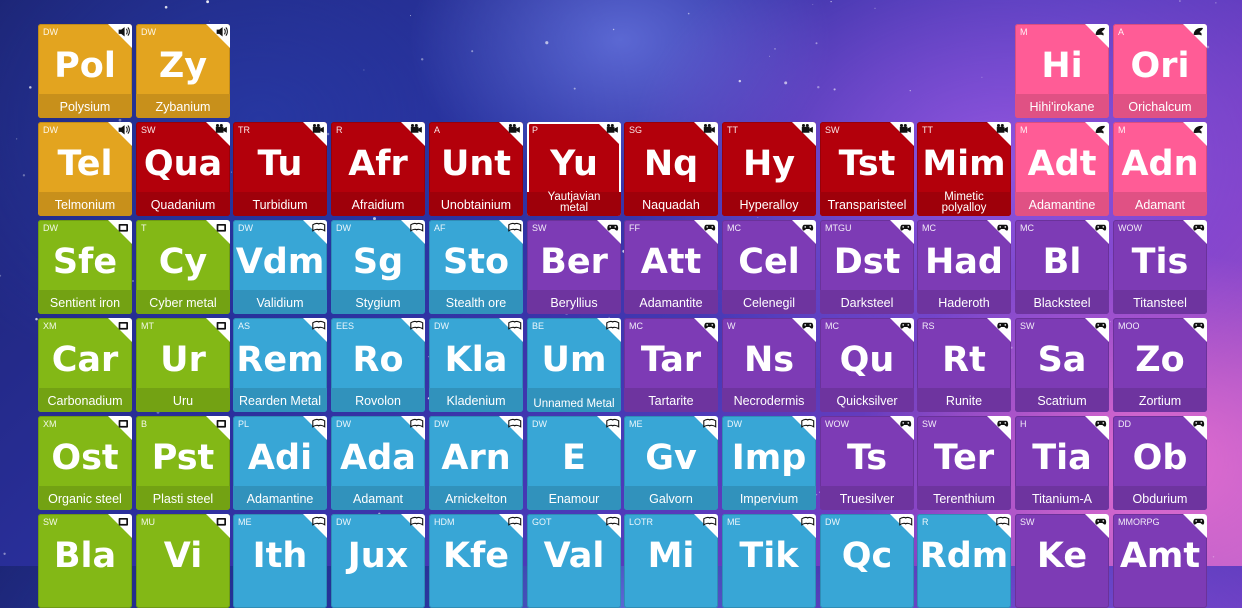 The height and width of the screenshot is (608, 1242). Describe the element at coordinates (244, 326) in the screenshot. I see `category-code: AS` at that location.